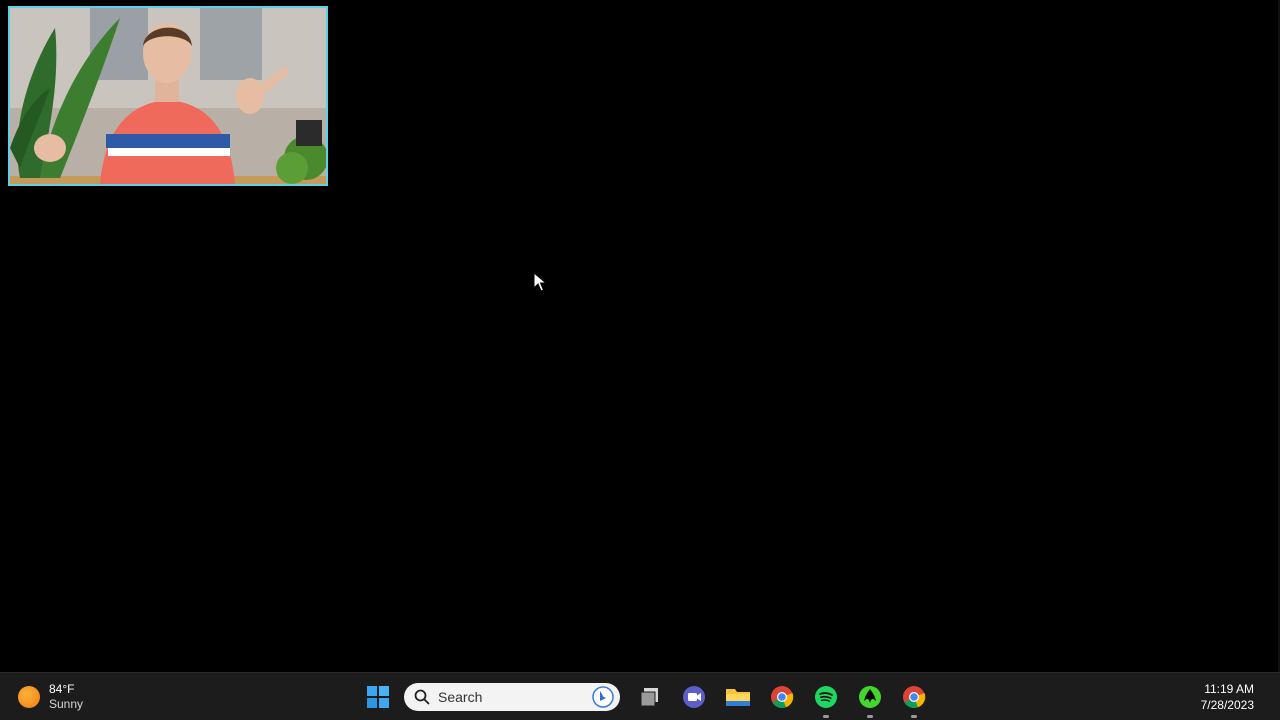 The height and width of the screenshot is (720, 1280). I want to click on weather-condition: Sunny, so click(66, 704).